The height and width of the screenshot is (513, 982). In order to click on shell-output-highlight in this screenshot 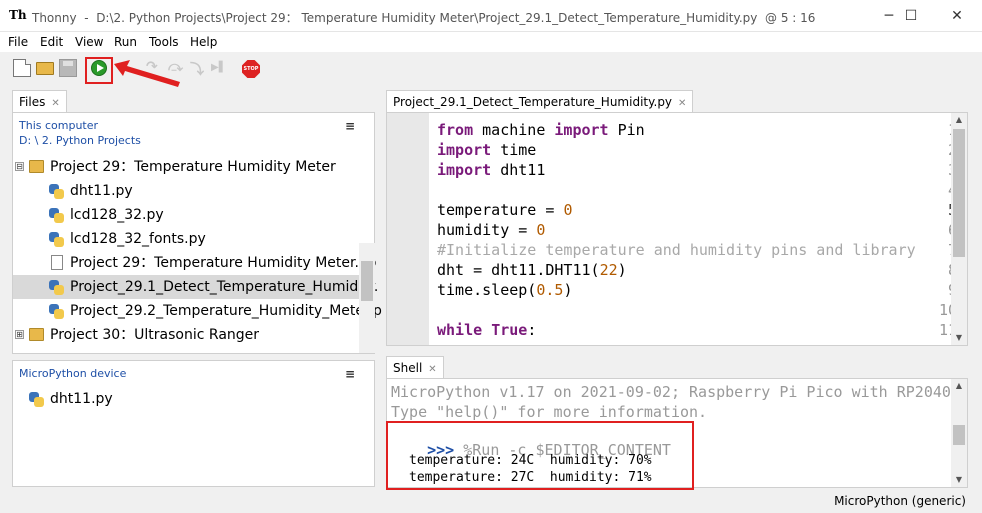, I will do `click(540, 455)`.